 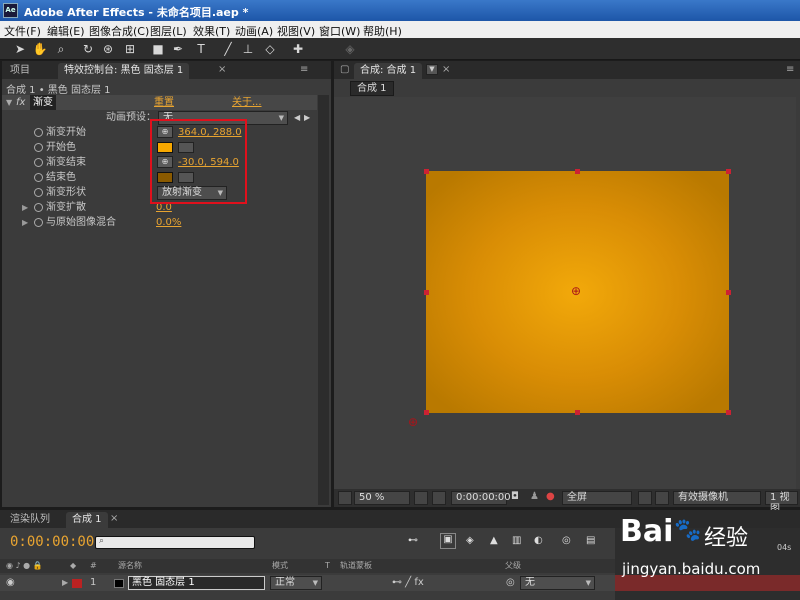 I want to click on pan-behind-tool-icon: ⊞, so click(x=130, y=49).